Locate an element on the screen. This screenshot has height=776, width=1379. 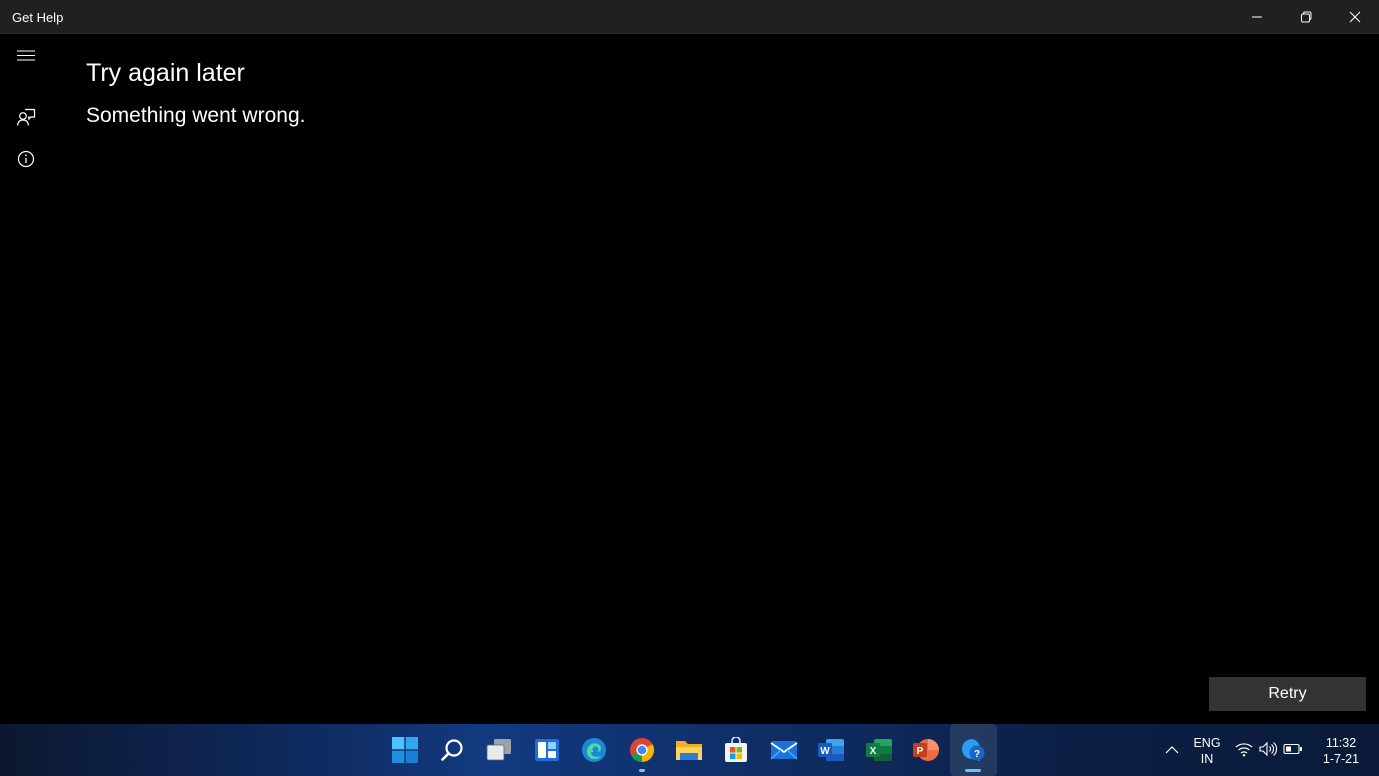
error-message: Something went wrong. is located at coordinates (196, 115).